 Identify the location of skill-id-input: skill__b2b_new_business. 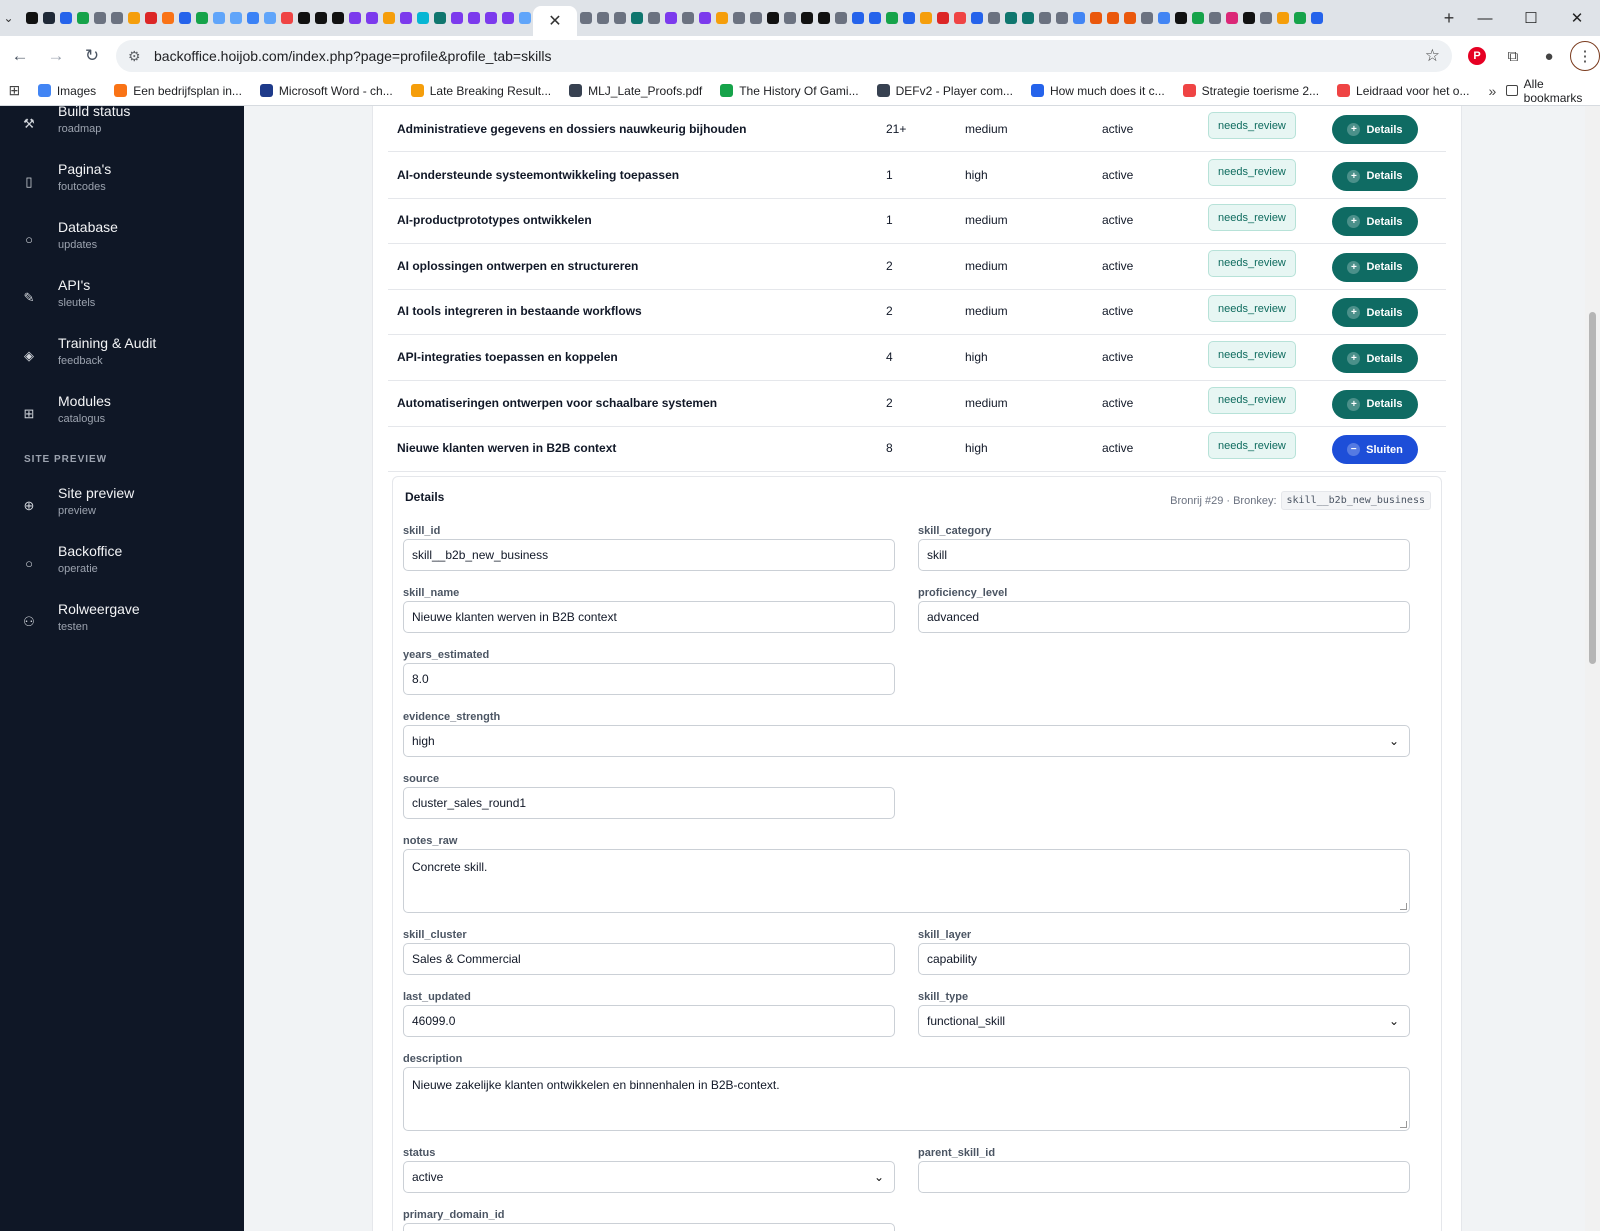
(649, 555).